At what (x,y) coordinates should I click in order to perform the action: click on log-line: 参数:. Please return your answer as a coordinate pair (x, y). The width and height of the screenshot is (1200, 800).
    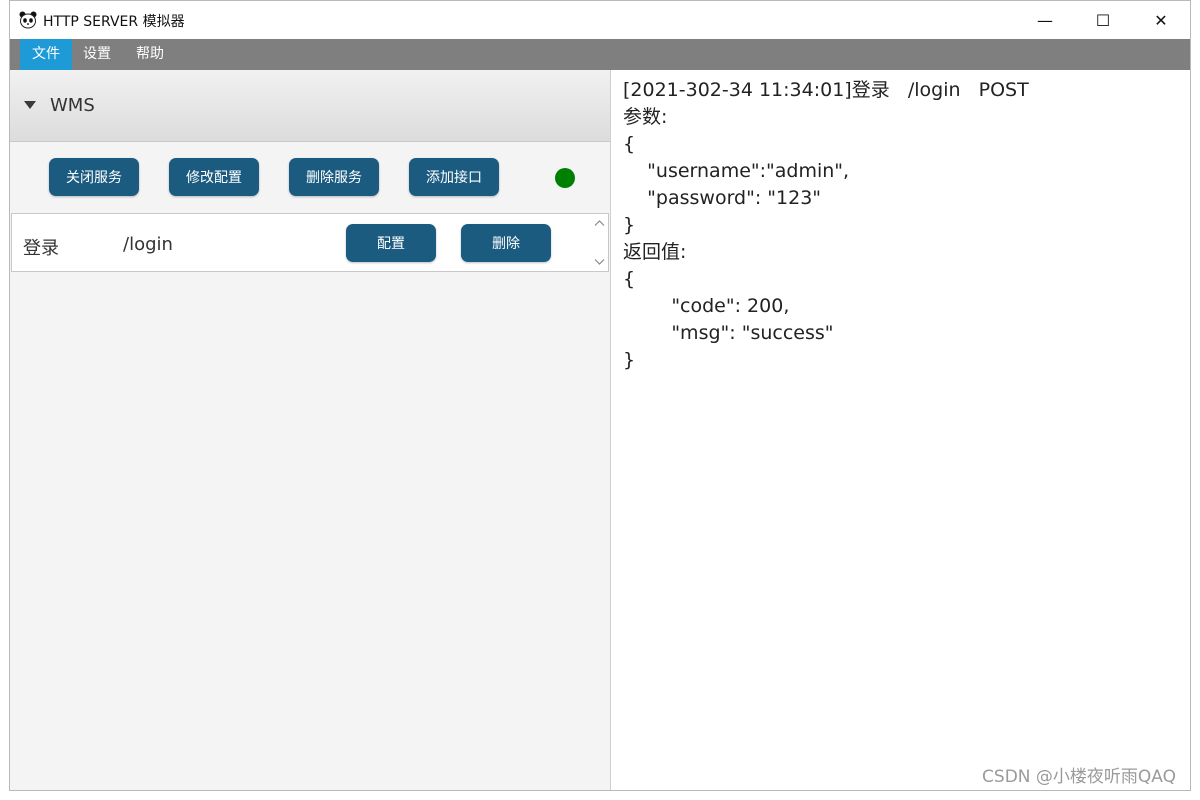
    Looking at the image, I should click on (645, 117).